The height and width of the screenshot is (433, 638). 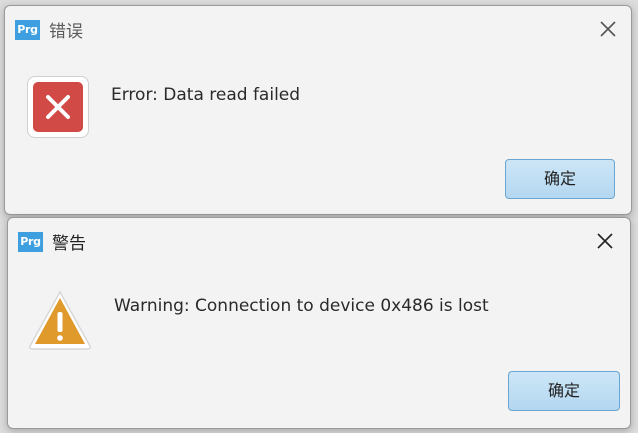 I want to click on error-dialog-title: 错误, so click(x=66, y=32).